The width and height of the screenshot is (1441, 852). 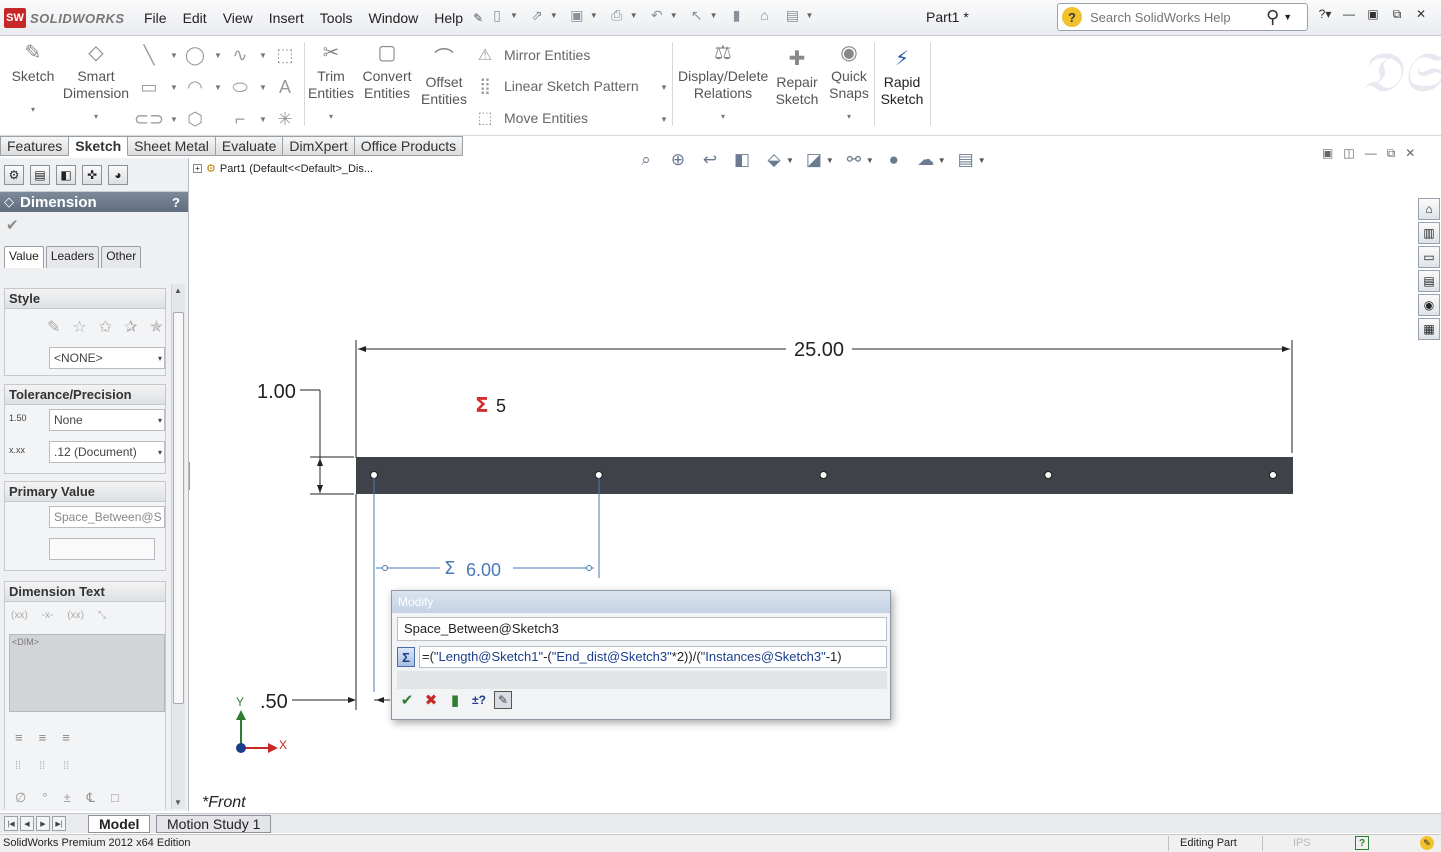 What do you see at coordinates (1072, 17) in the screenshot?
I see `help-question-icon: ?` at bounding box center [1072, 17].